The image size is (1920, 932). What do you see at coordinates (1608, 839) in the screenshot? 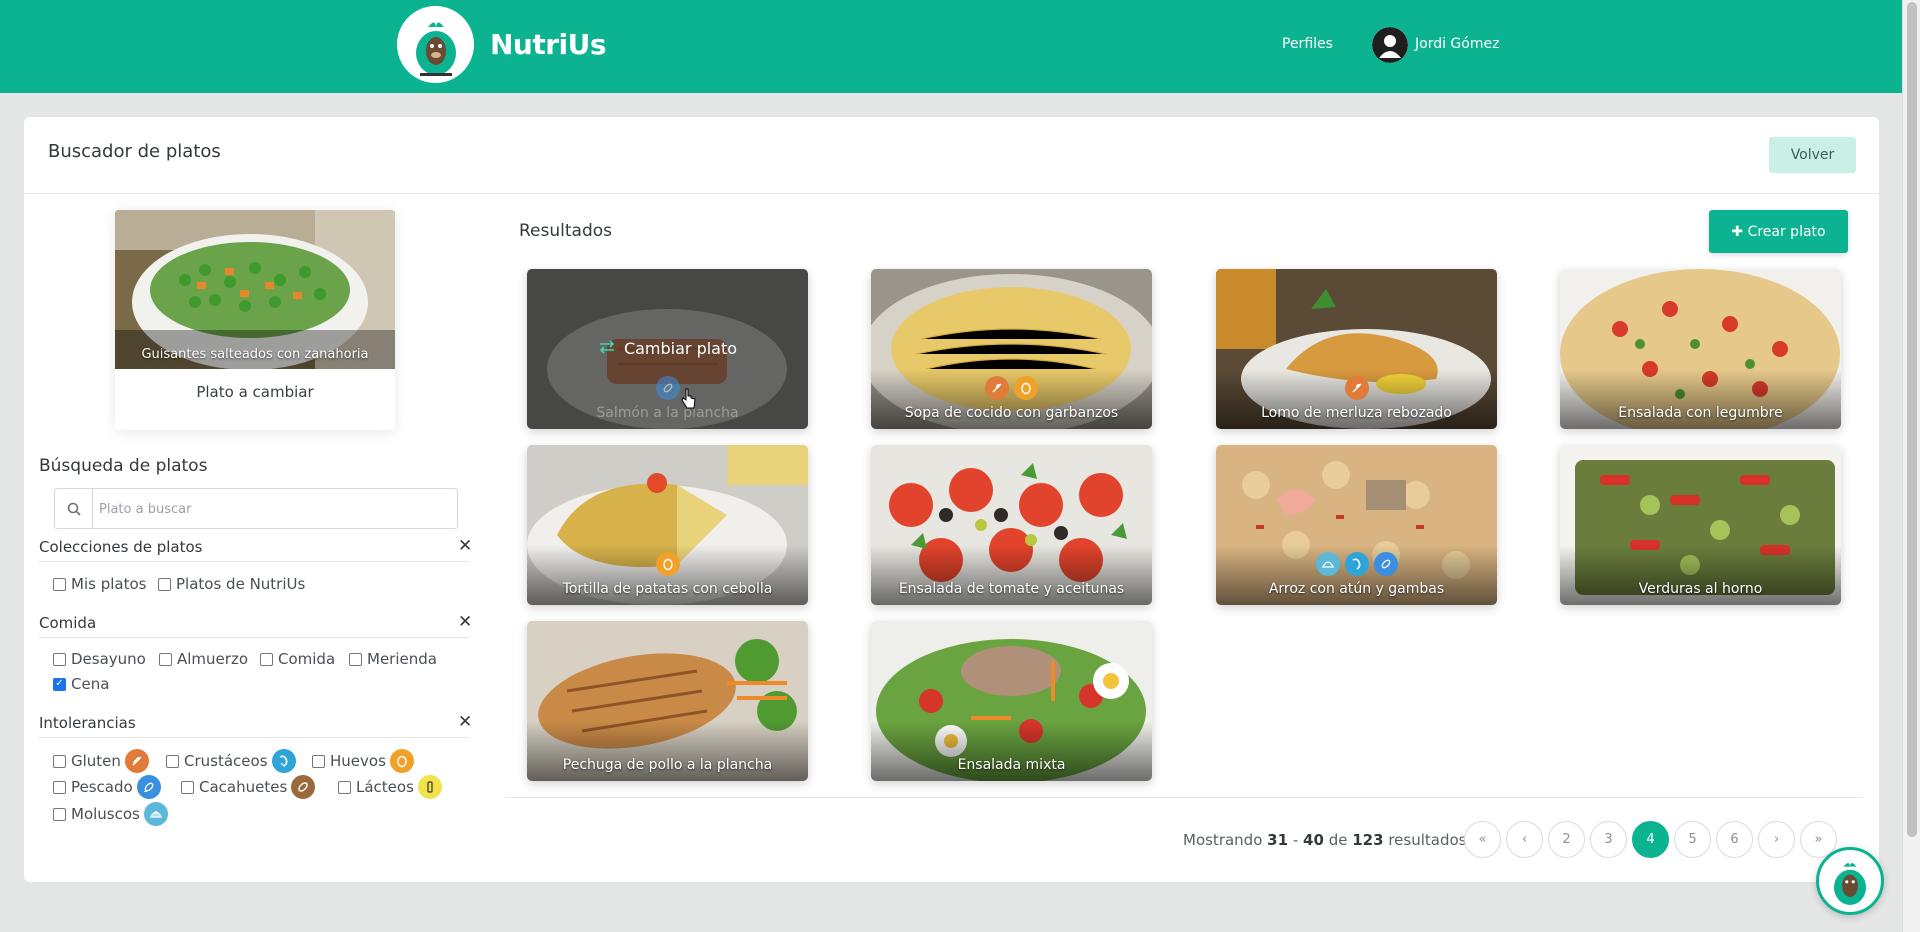
I see `page-3-button: 3` at bounding box center [1608, 839].